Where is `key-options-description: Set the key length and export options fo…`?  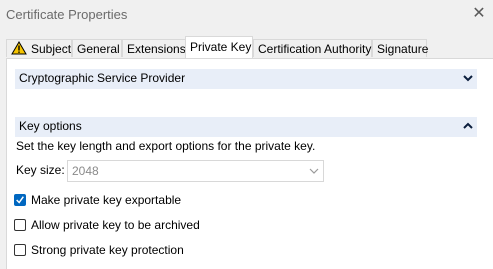 key-options-description: Set the key length and export options fo… is located at coordinates (166, 146).